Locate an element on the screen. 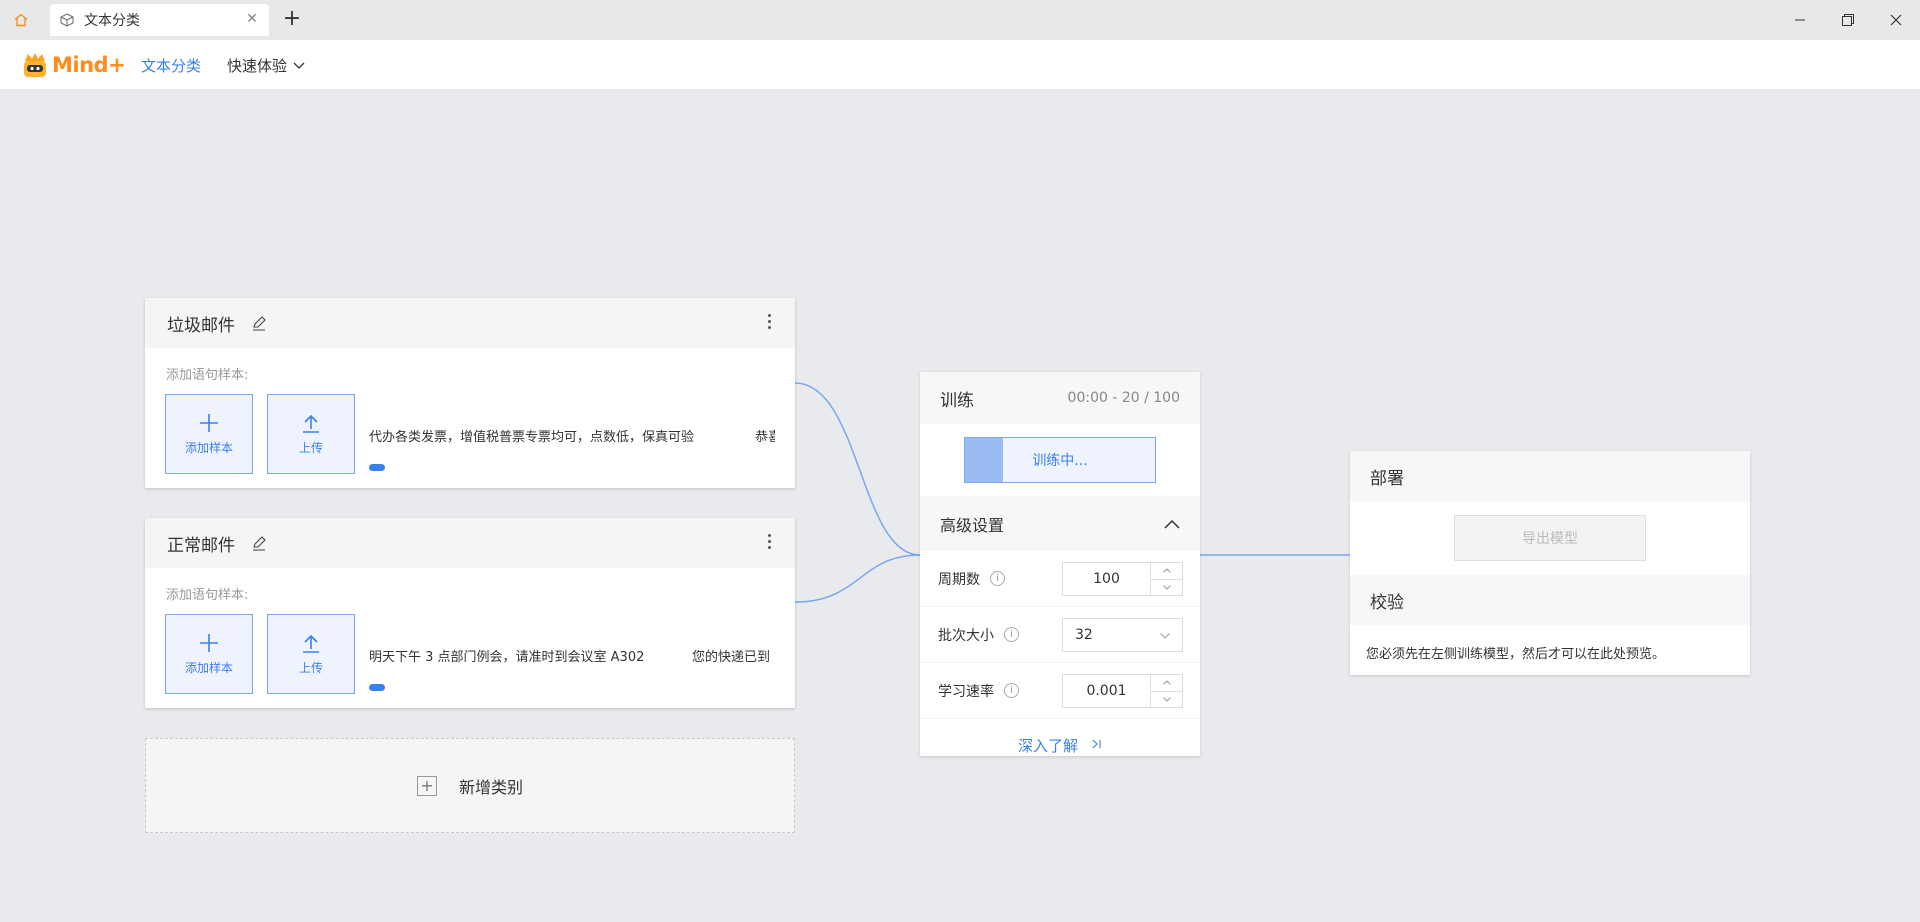 The image size is (1920, 922). learn-more-label: 深入了解 is located at coordinates (1047, 745).